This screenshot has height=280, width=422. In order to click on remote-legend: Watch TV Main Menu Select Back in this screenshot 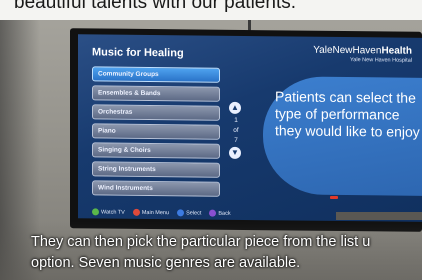, I will do `click(161, 212)`.